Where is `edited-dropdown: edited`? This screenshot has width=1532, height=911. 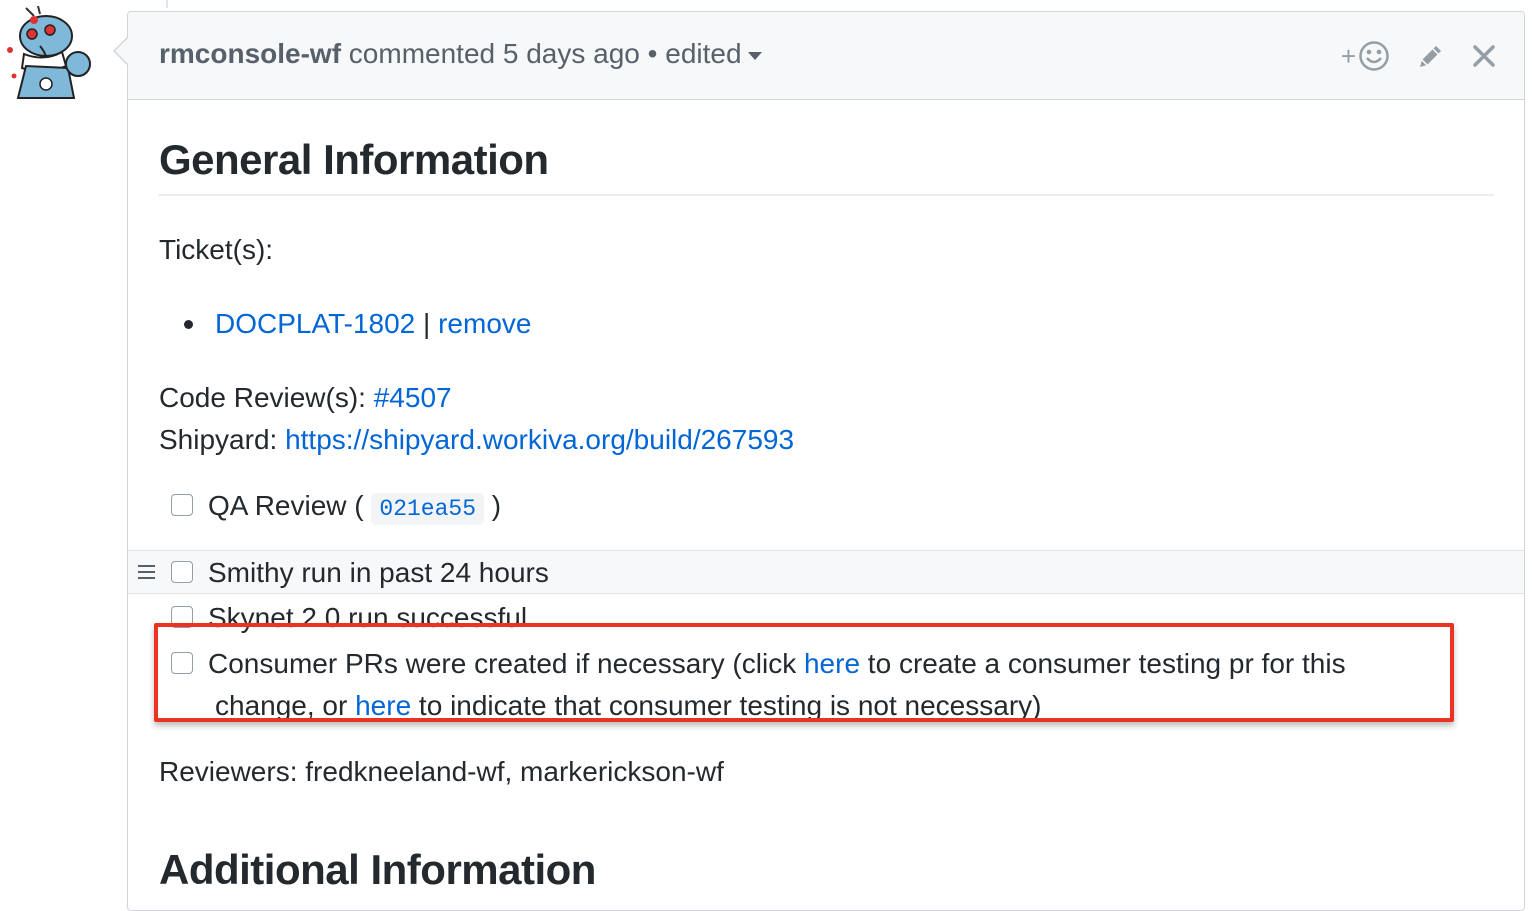 edited-dropdown: edited is located at coordinates (709, 53).